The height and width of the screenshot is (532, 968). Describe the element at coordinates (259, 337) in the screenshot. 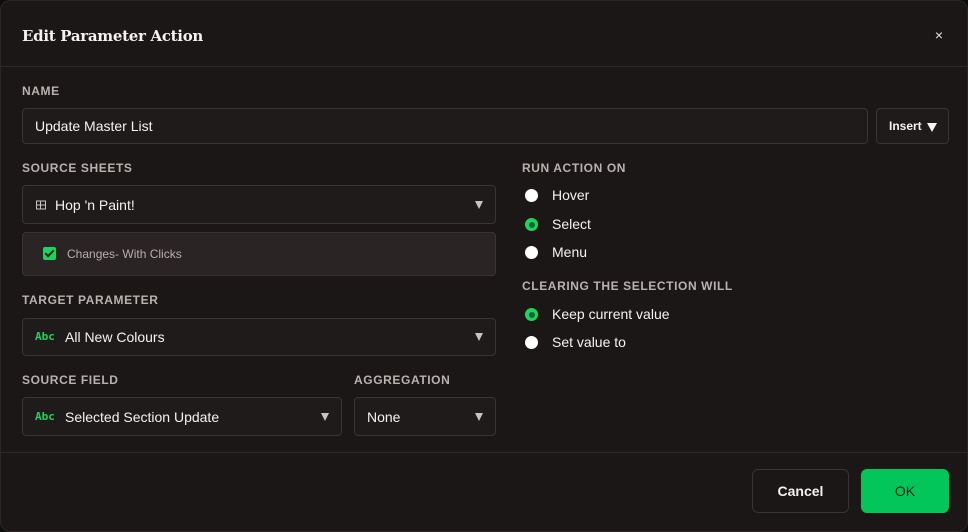

I see `target-parameter-dropdown: Abc All New Colours` at that location.